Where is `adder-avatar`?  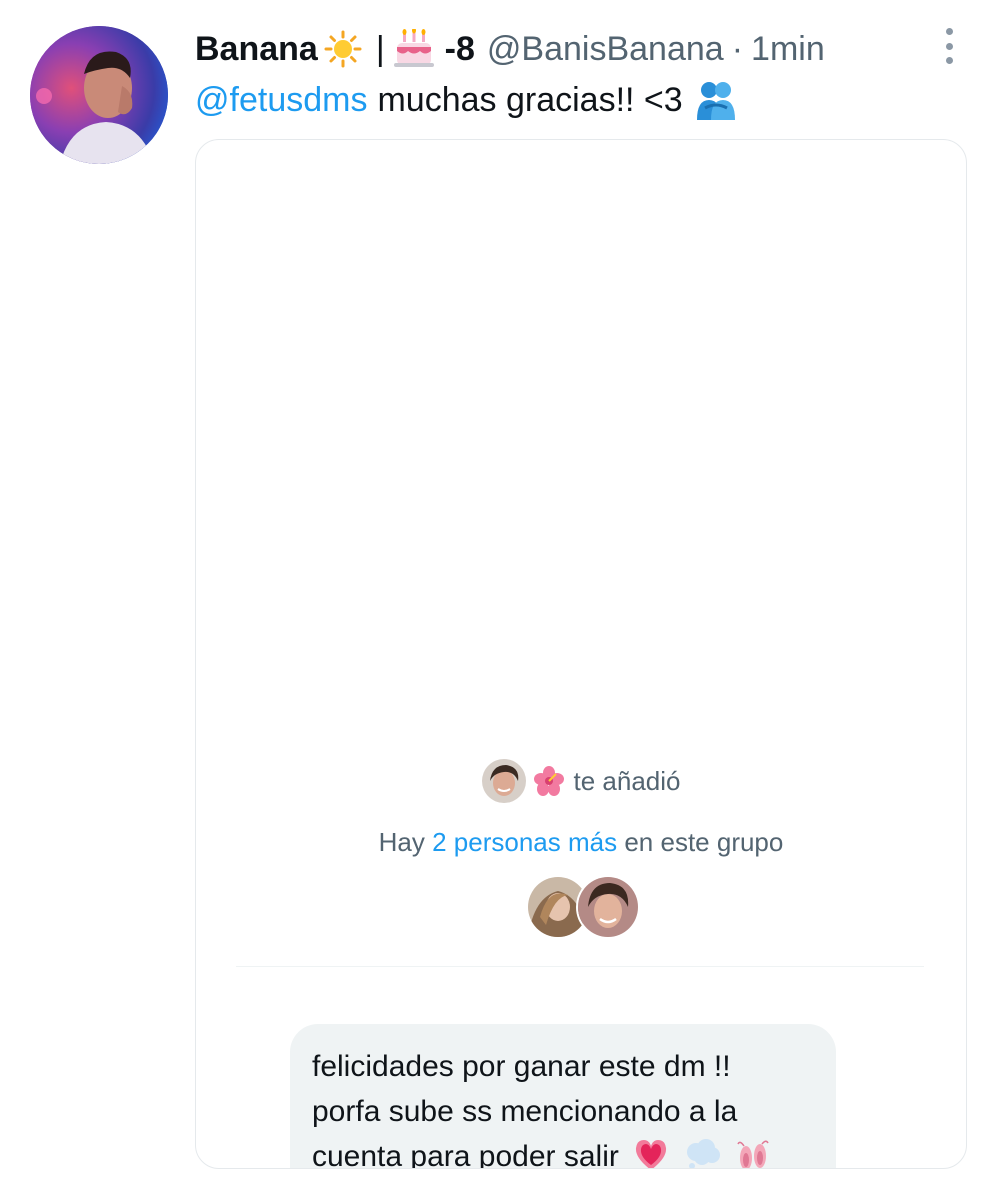 adder-avatar is located at coordinates (503, 781).